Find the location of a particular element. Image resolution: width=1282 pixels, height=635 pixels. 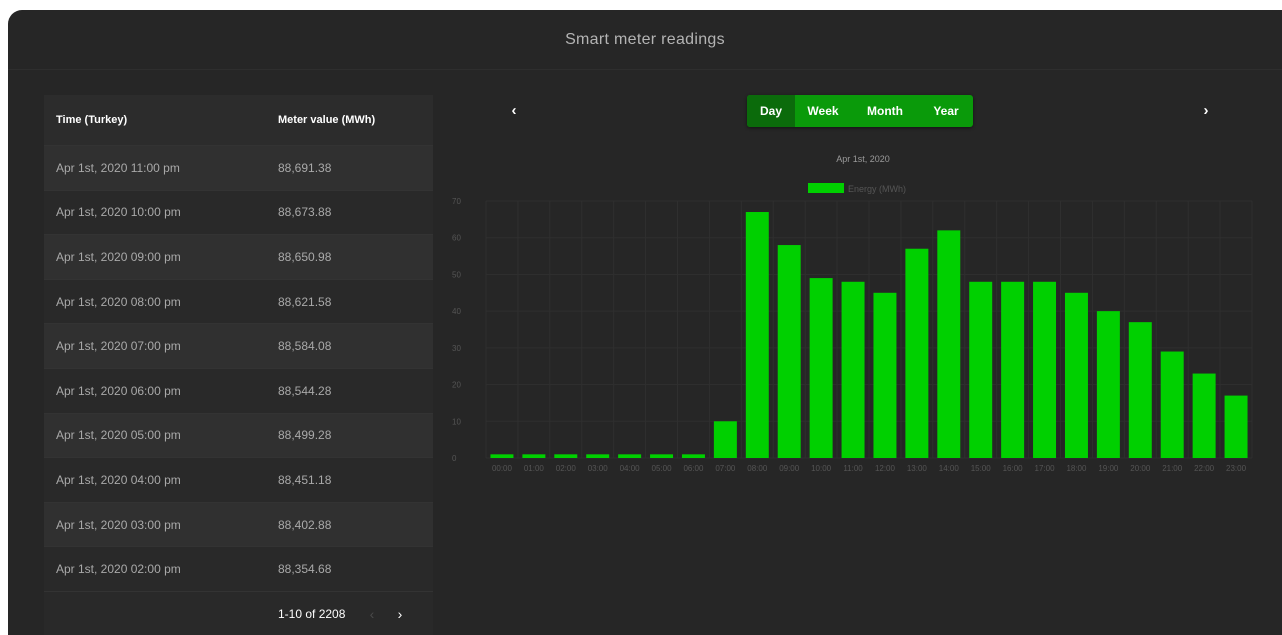

y-tick-label: 50 is located at coordinates (456, 274).